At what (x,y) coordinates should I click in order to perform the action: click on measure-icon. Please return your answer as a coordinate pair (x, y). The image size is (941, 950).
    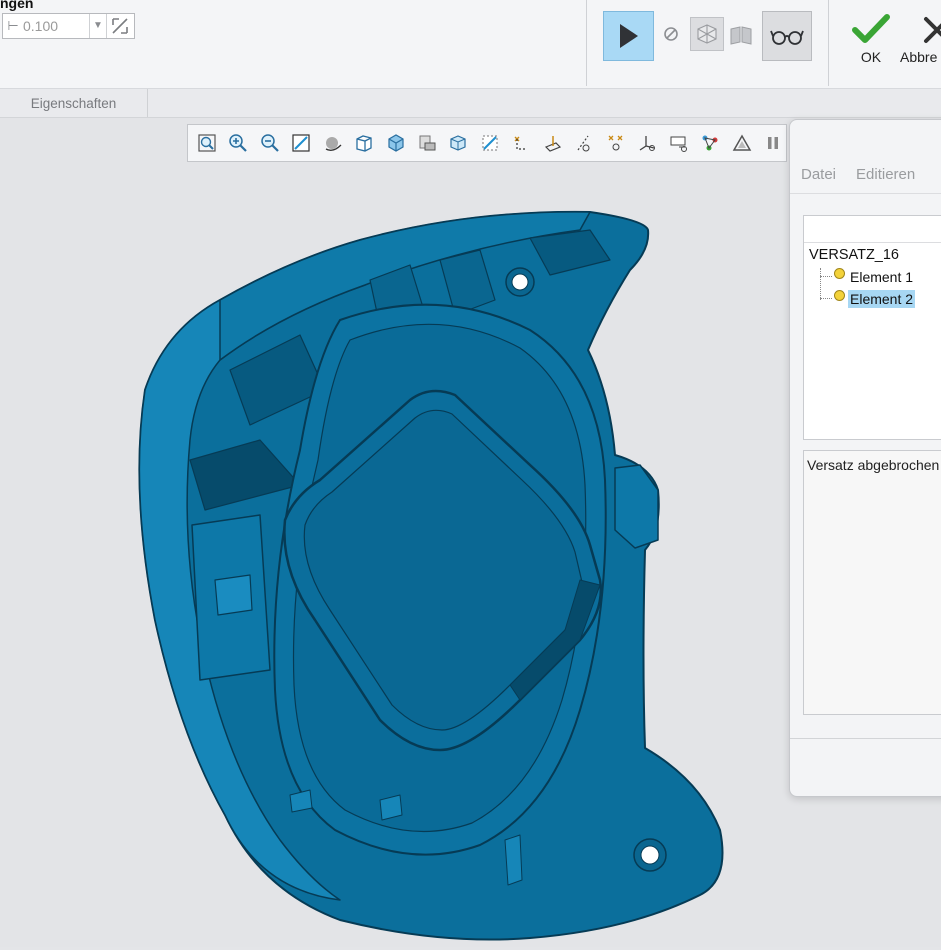
    Looking at the image, I should click on (741, 143).